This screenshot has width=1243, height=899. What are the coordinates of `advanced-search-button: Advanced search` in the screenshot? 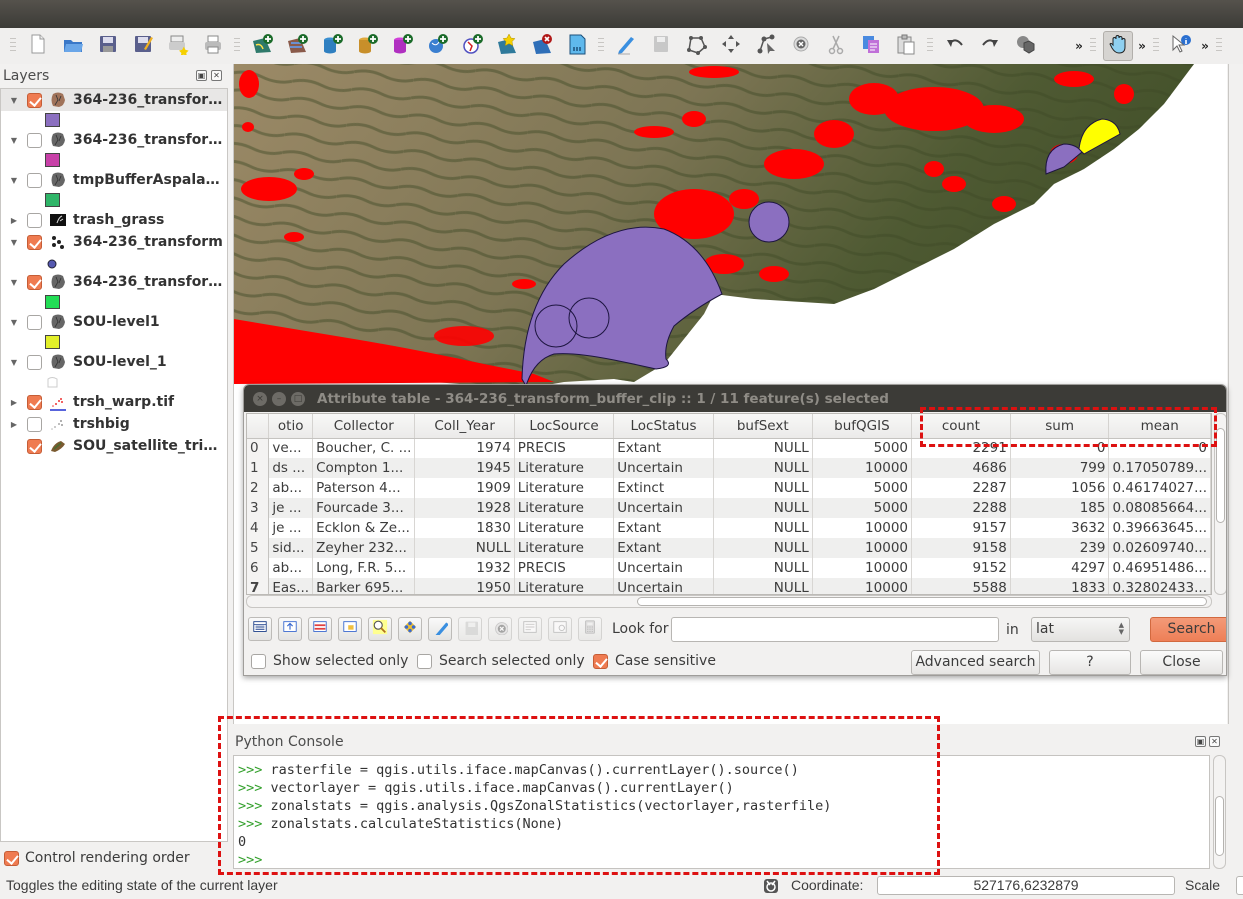 It's located at (975, 662).